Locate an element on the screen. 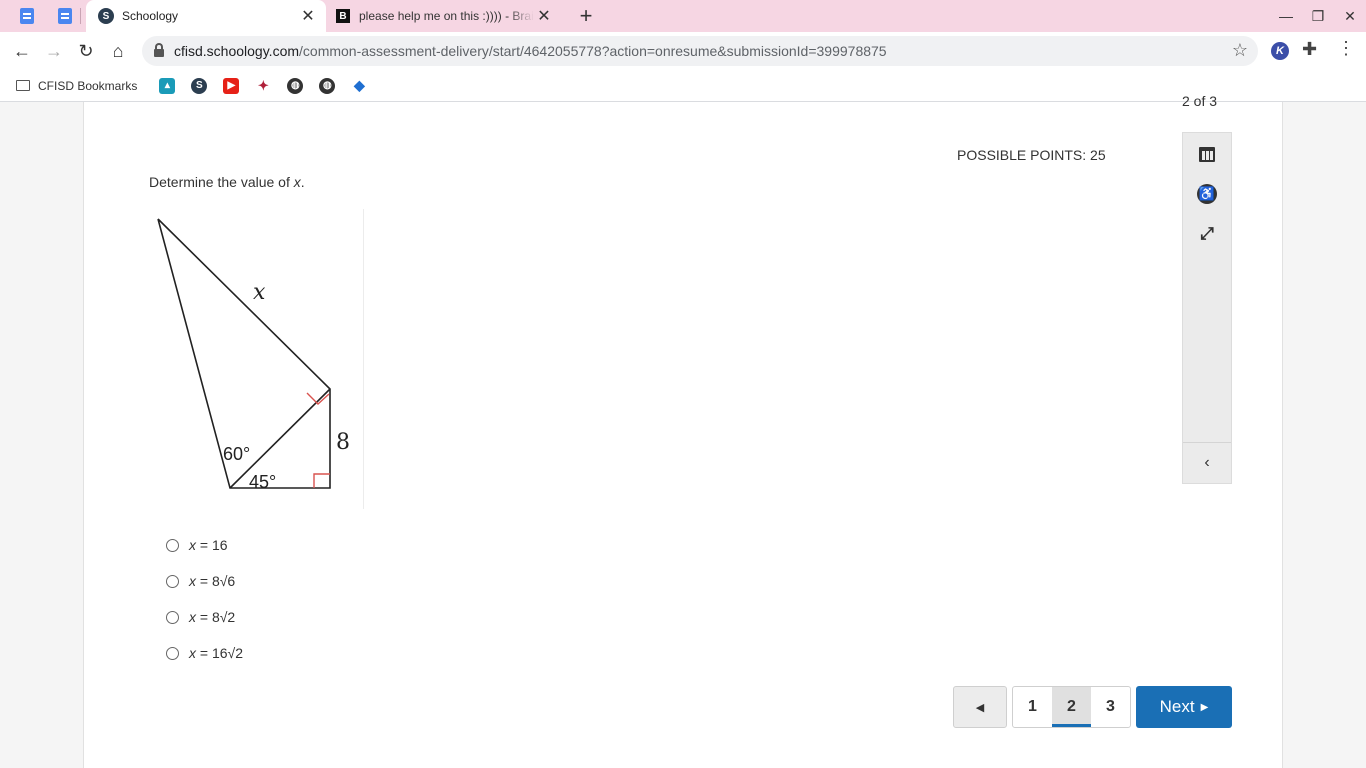  collapse-chevron-icon: ‹ is located at coordinates (1207, 462).